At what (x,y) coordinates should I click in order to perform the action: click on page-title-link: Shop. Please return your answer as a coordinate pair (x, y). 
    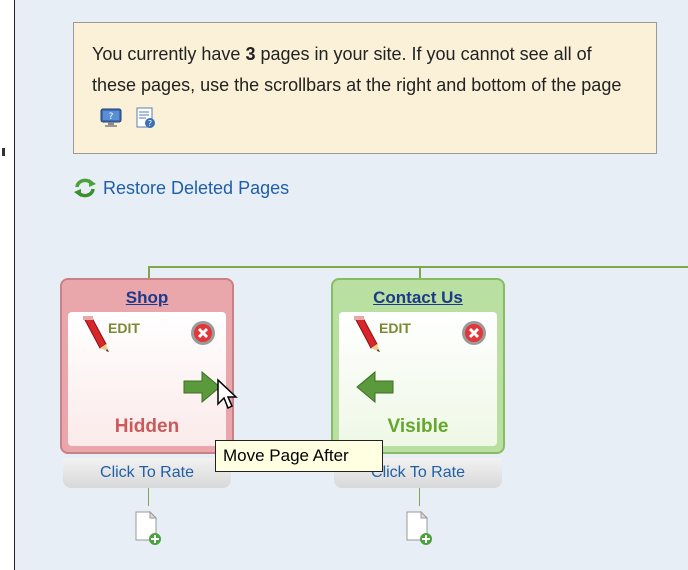
    Looking at the image, I should click on (147, 298).